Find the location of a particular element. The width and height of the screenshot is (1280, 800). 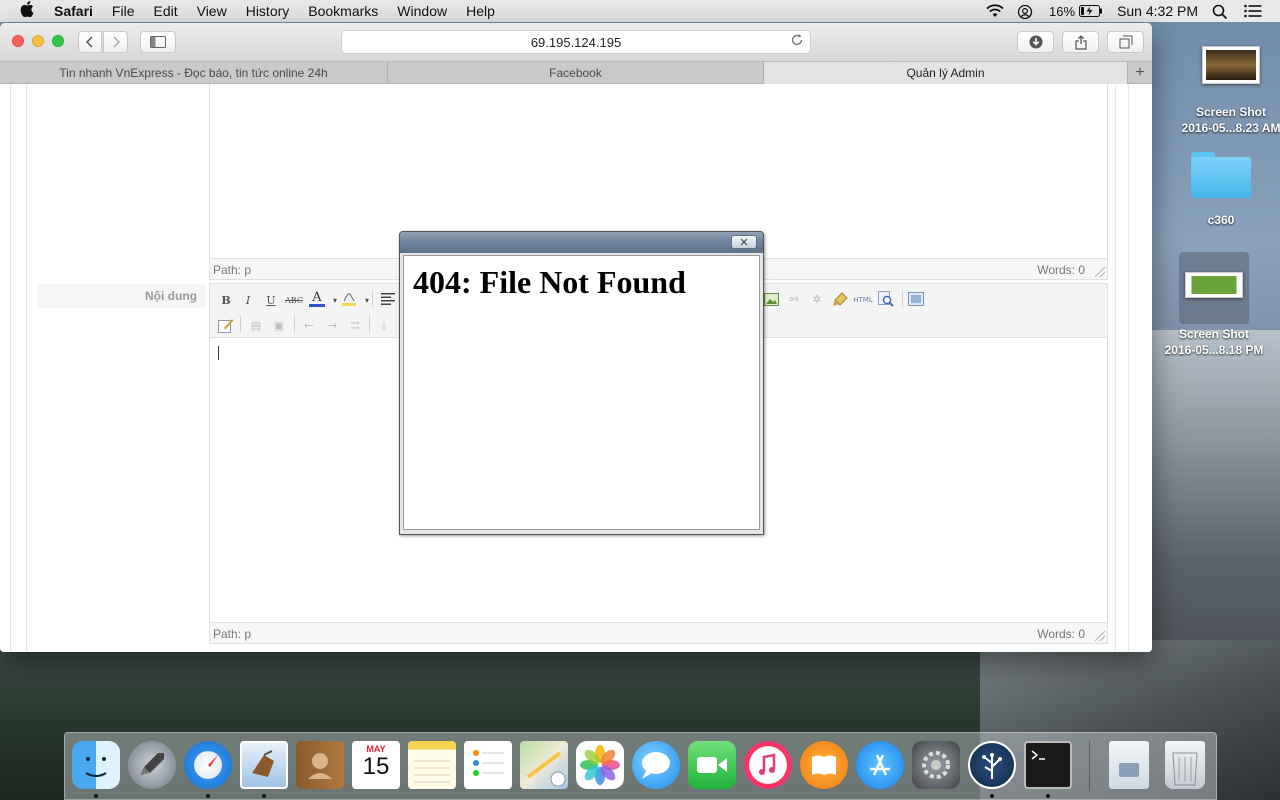

chevron-right-icon is located at coordinates (116, 42).